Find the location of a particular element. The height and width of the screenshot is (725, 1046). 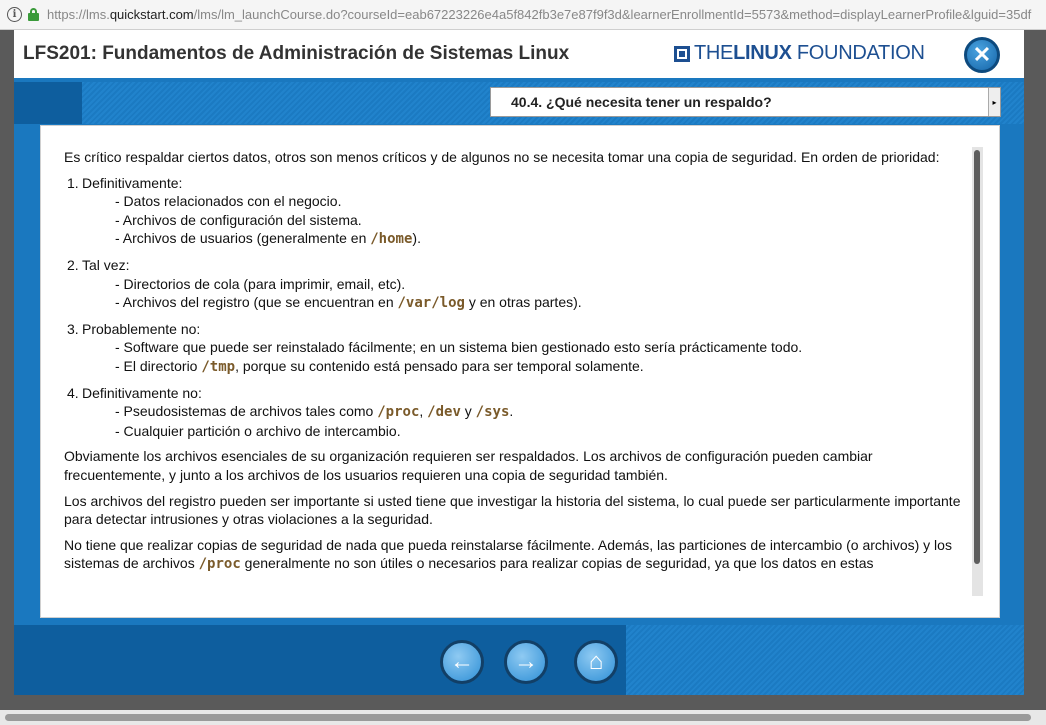

close-icon: ✕ is located at coordinates (982, 54).